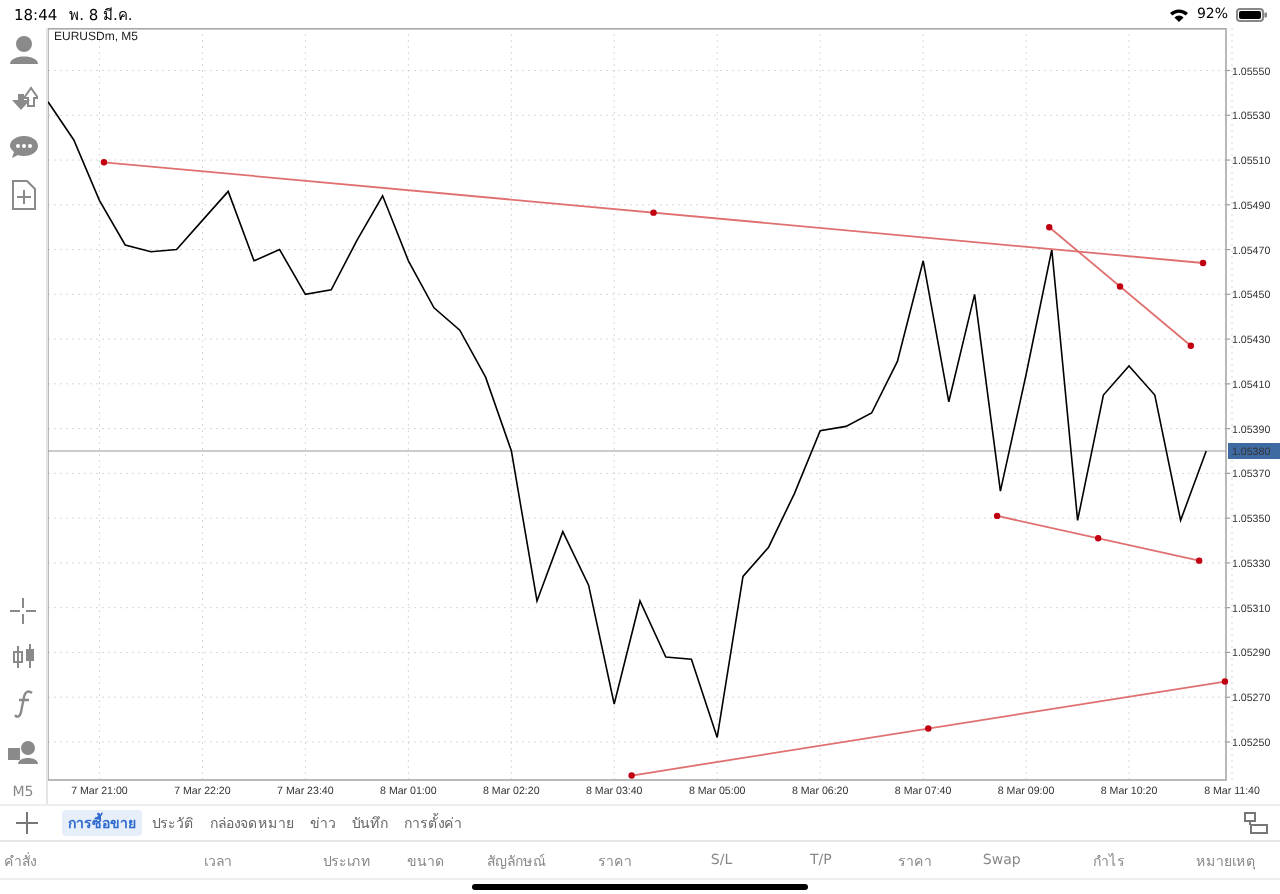  Describe the element at coordinates (23, 751) in the screenshot. I see `objects-icon` at that location.